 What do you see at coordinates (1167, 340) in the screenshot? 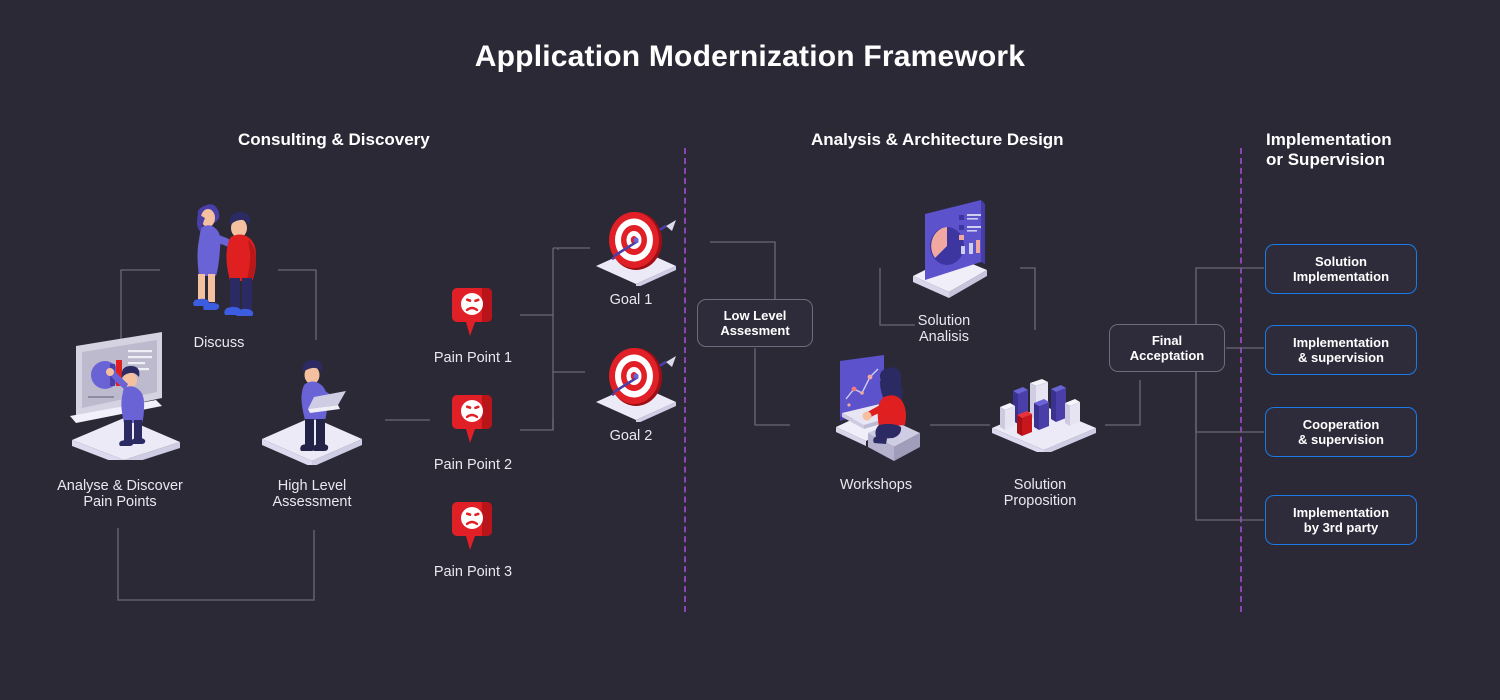
I see `box-final-acceptation-line1: Final` at bounding box center [1167, 340].